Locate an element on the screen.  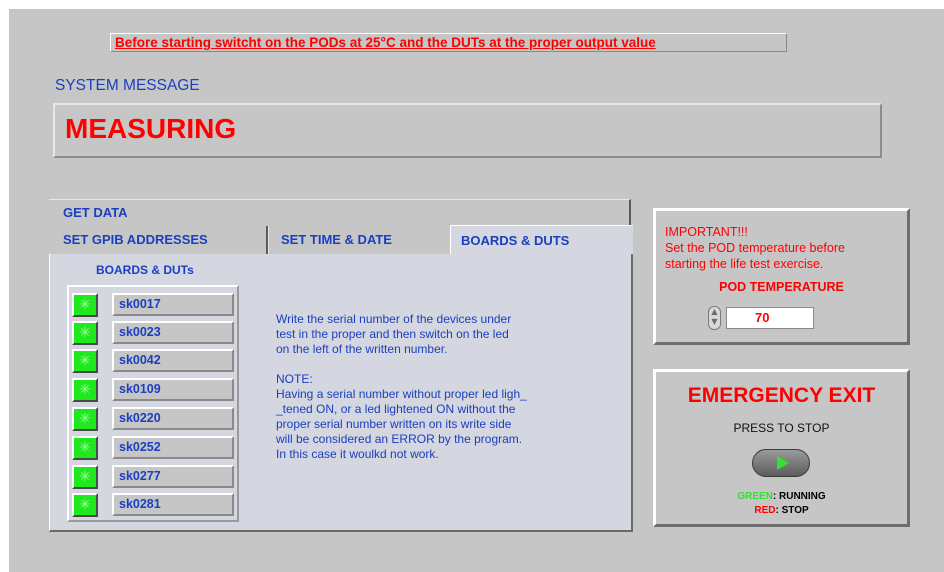
legend-stop: RED: STOP is located at coordinates (781, 510).